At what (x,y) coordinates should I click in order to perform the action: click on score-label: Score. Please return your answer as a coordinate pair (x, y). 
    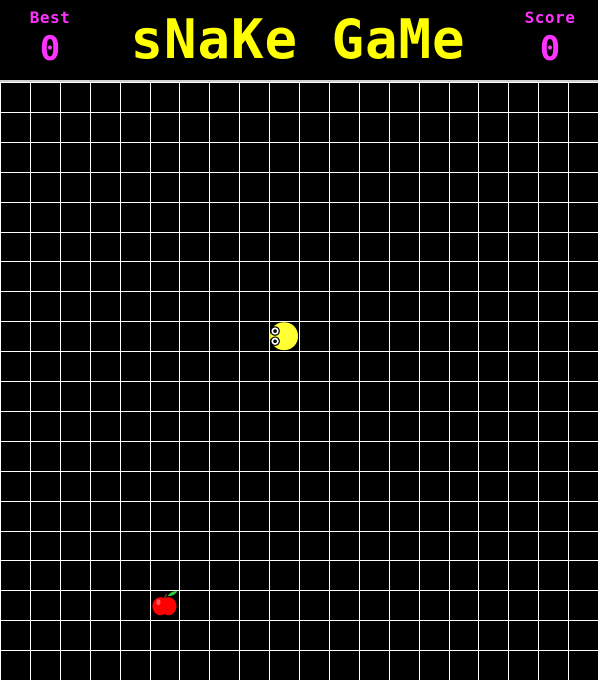
    Looking at the image, I should click on (550, 17).